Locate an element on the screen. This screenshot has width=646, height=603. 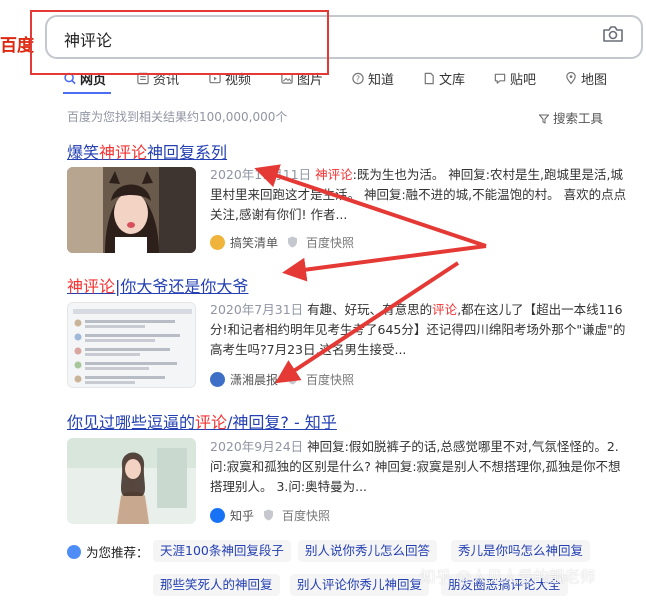
tab-tieba: 贴吧 is located at coordinates (514, 78).